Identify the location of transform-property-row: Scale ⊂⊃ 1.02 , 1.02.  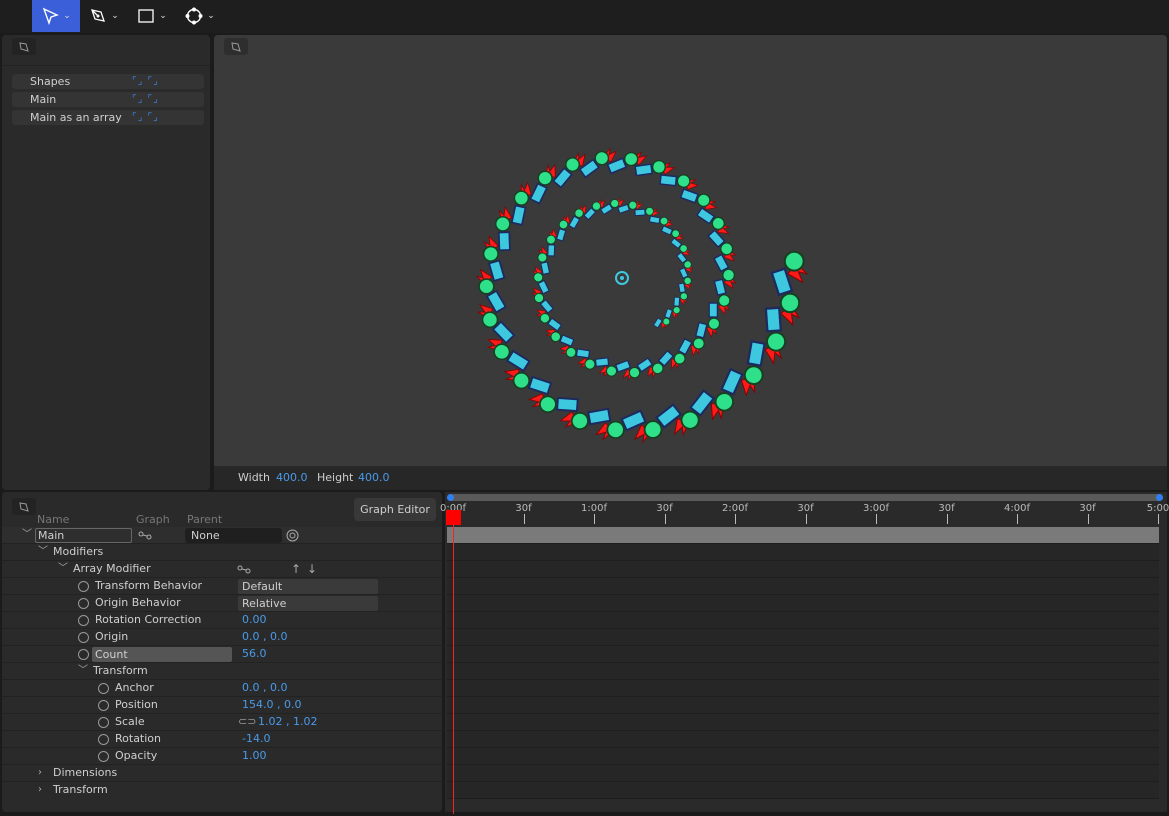
(222, 722).